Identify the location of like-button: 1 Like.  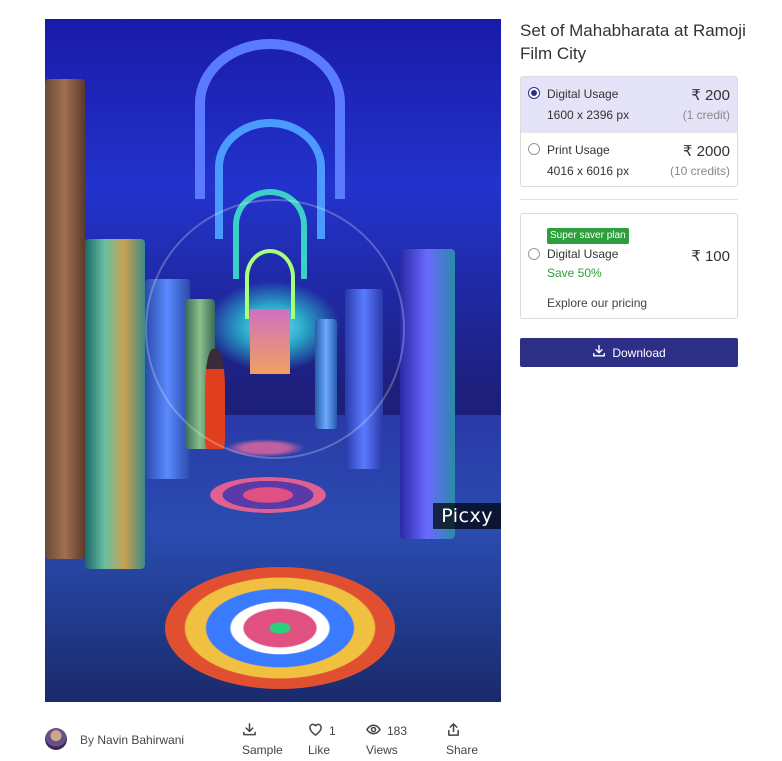
(322, 740).